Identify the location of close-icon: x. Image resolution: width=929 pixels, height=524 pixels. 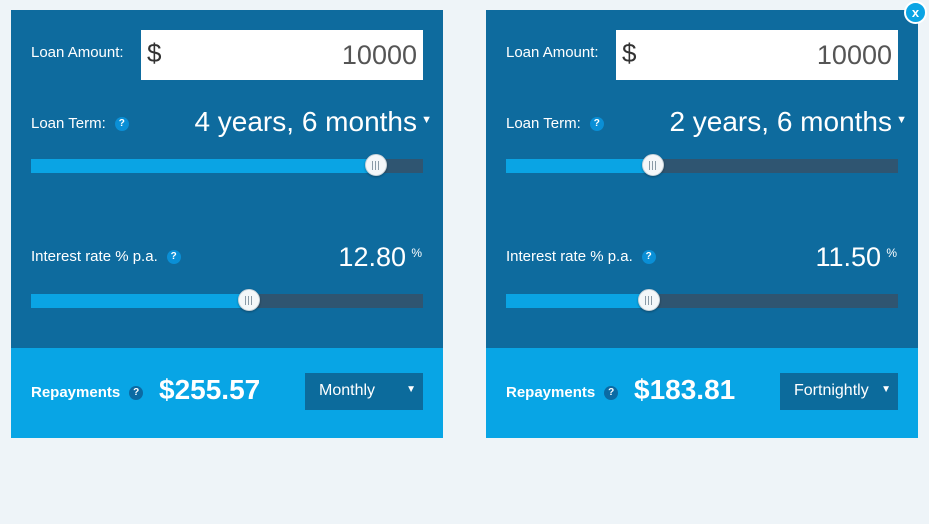
(915, 12).